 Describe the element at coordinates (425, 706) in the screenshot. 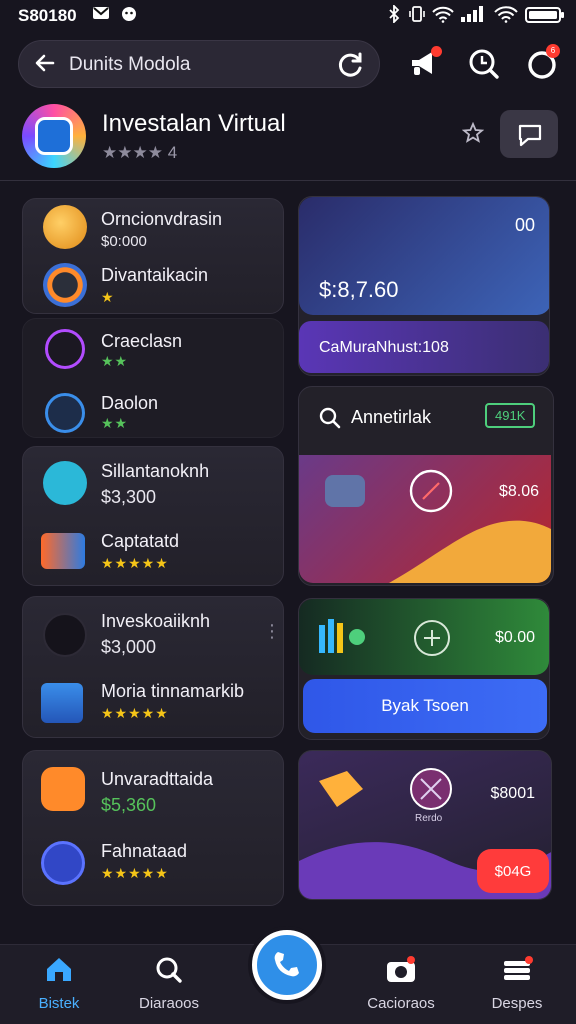

I see `buy-button: Byak Tsoen` at that location.